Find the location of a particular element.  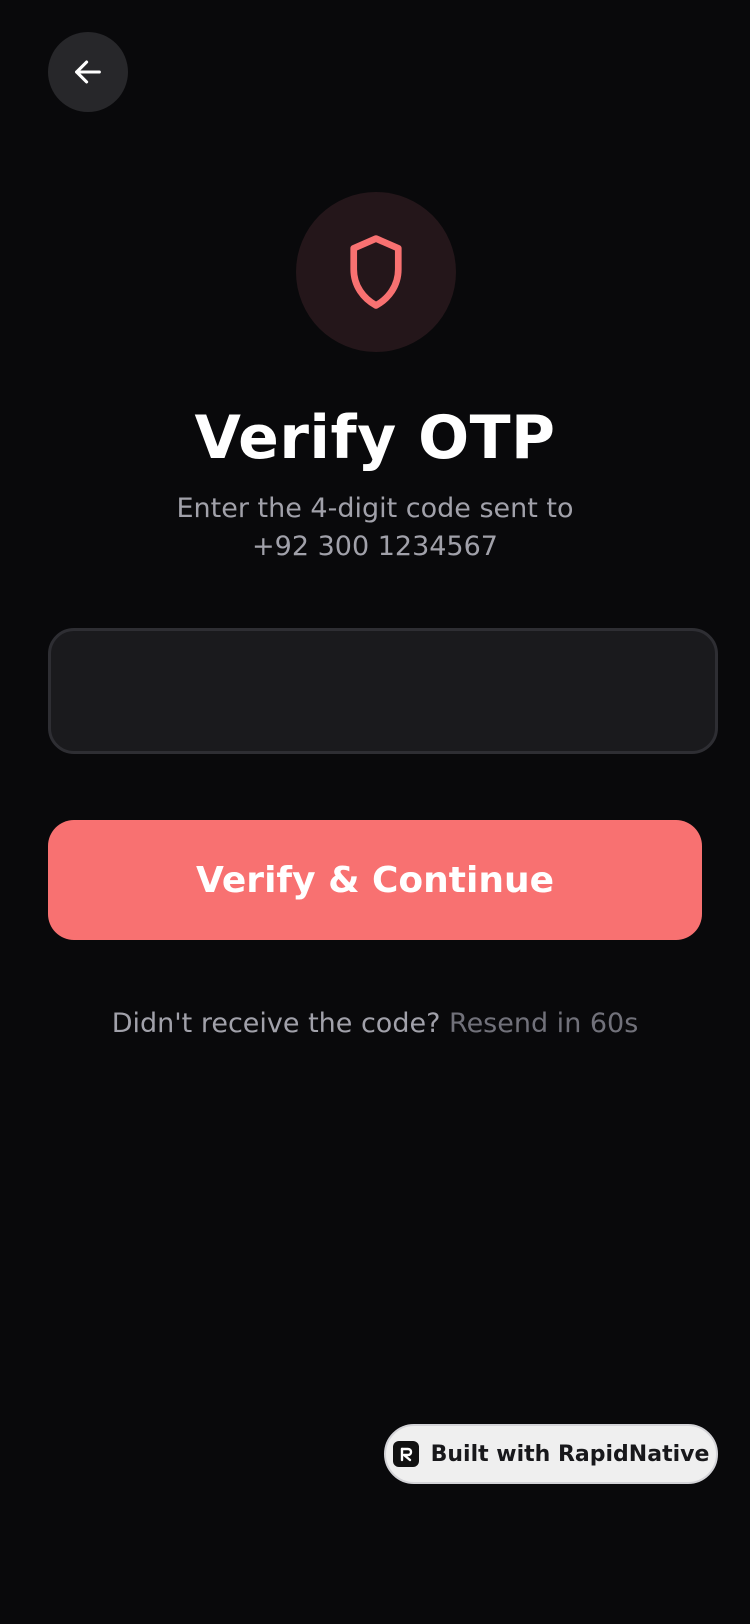

resend-link: Resend in 60s is located at coordinates (543, 1023).